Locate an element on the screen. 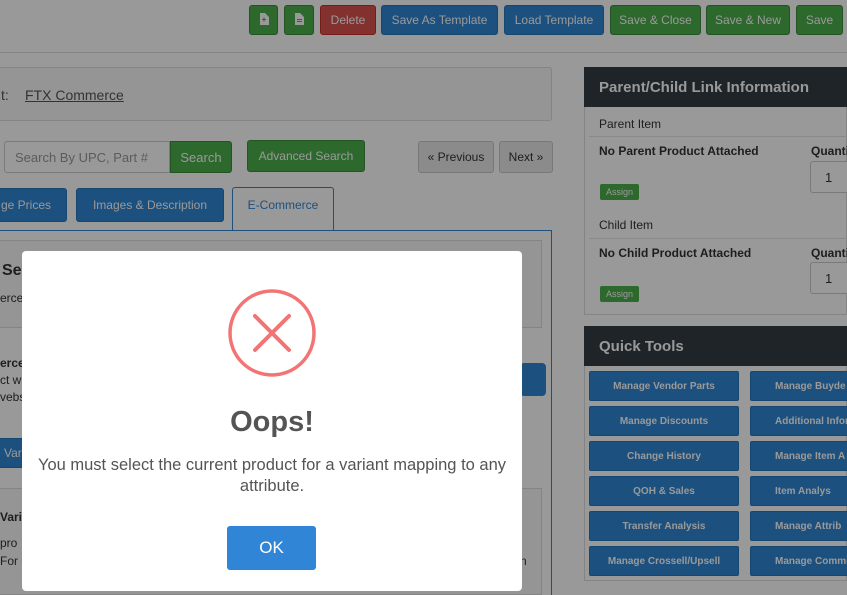  dialog-title: Oops! is located at coordinates (272, 422).